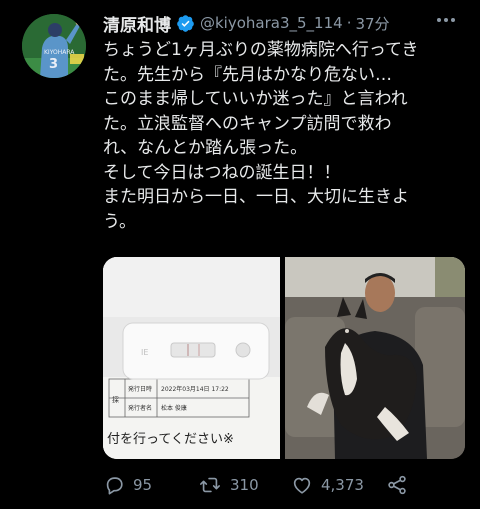 The height and width of the screenshot is (509, 480). I want to click on tweet-text-line: た。立浪監督へのキャンプ訪問で救わ, so click(247, 123).